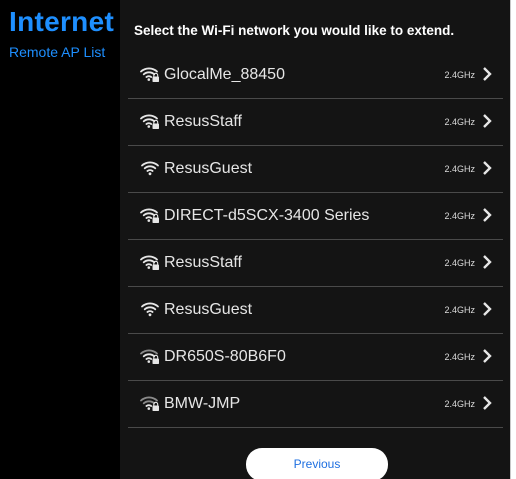 The height and width of the screenshot is (479, 516). Describe the element at coordinates (267, 215) in the screenshot. I see `network-ssid: DIRECT-d5SCX-3400 Series` at that location.